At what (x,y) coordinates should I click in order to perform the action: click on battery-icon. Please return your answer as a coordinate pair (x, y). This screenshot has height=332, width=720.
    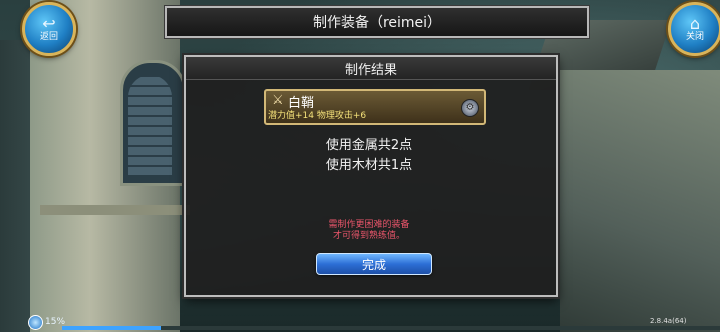
    Looking at the image, I should click on (35, 322).